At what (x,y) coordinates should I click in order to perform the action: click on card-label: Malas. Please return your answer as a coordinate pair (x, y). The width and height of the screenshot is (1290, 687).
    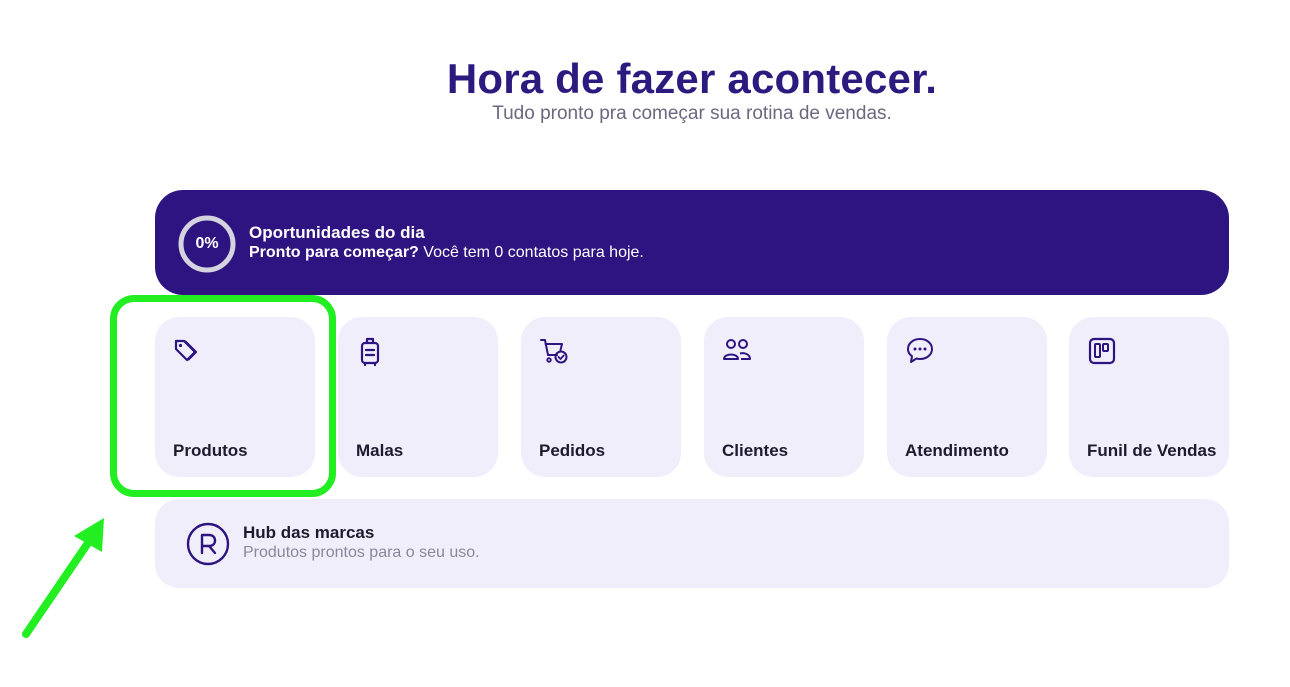
    Looking at the image, I should click on (380, 450).